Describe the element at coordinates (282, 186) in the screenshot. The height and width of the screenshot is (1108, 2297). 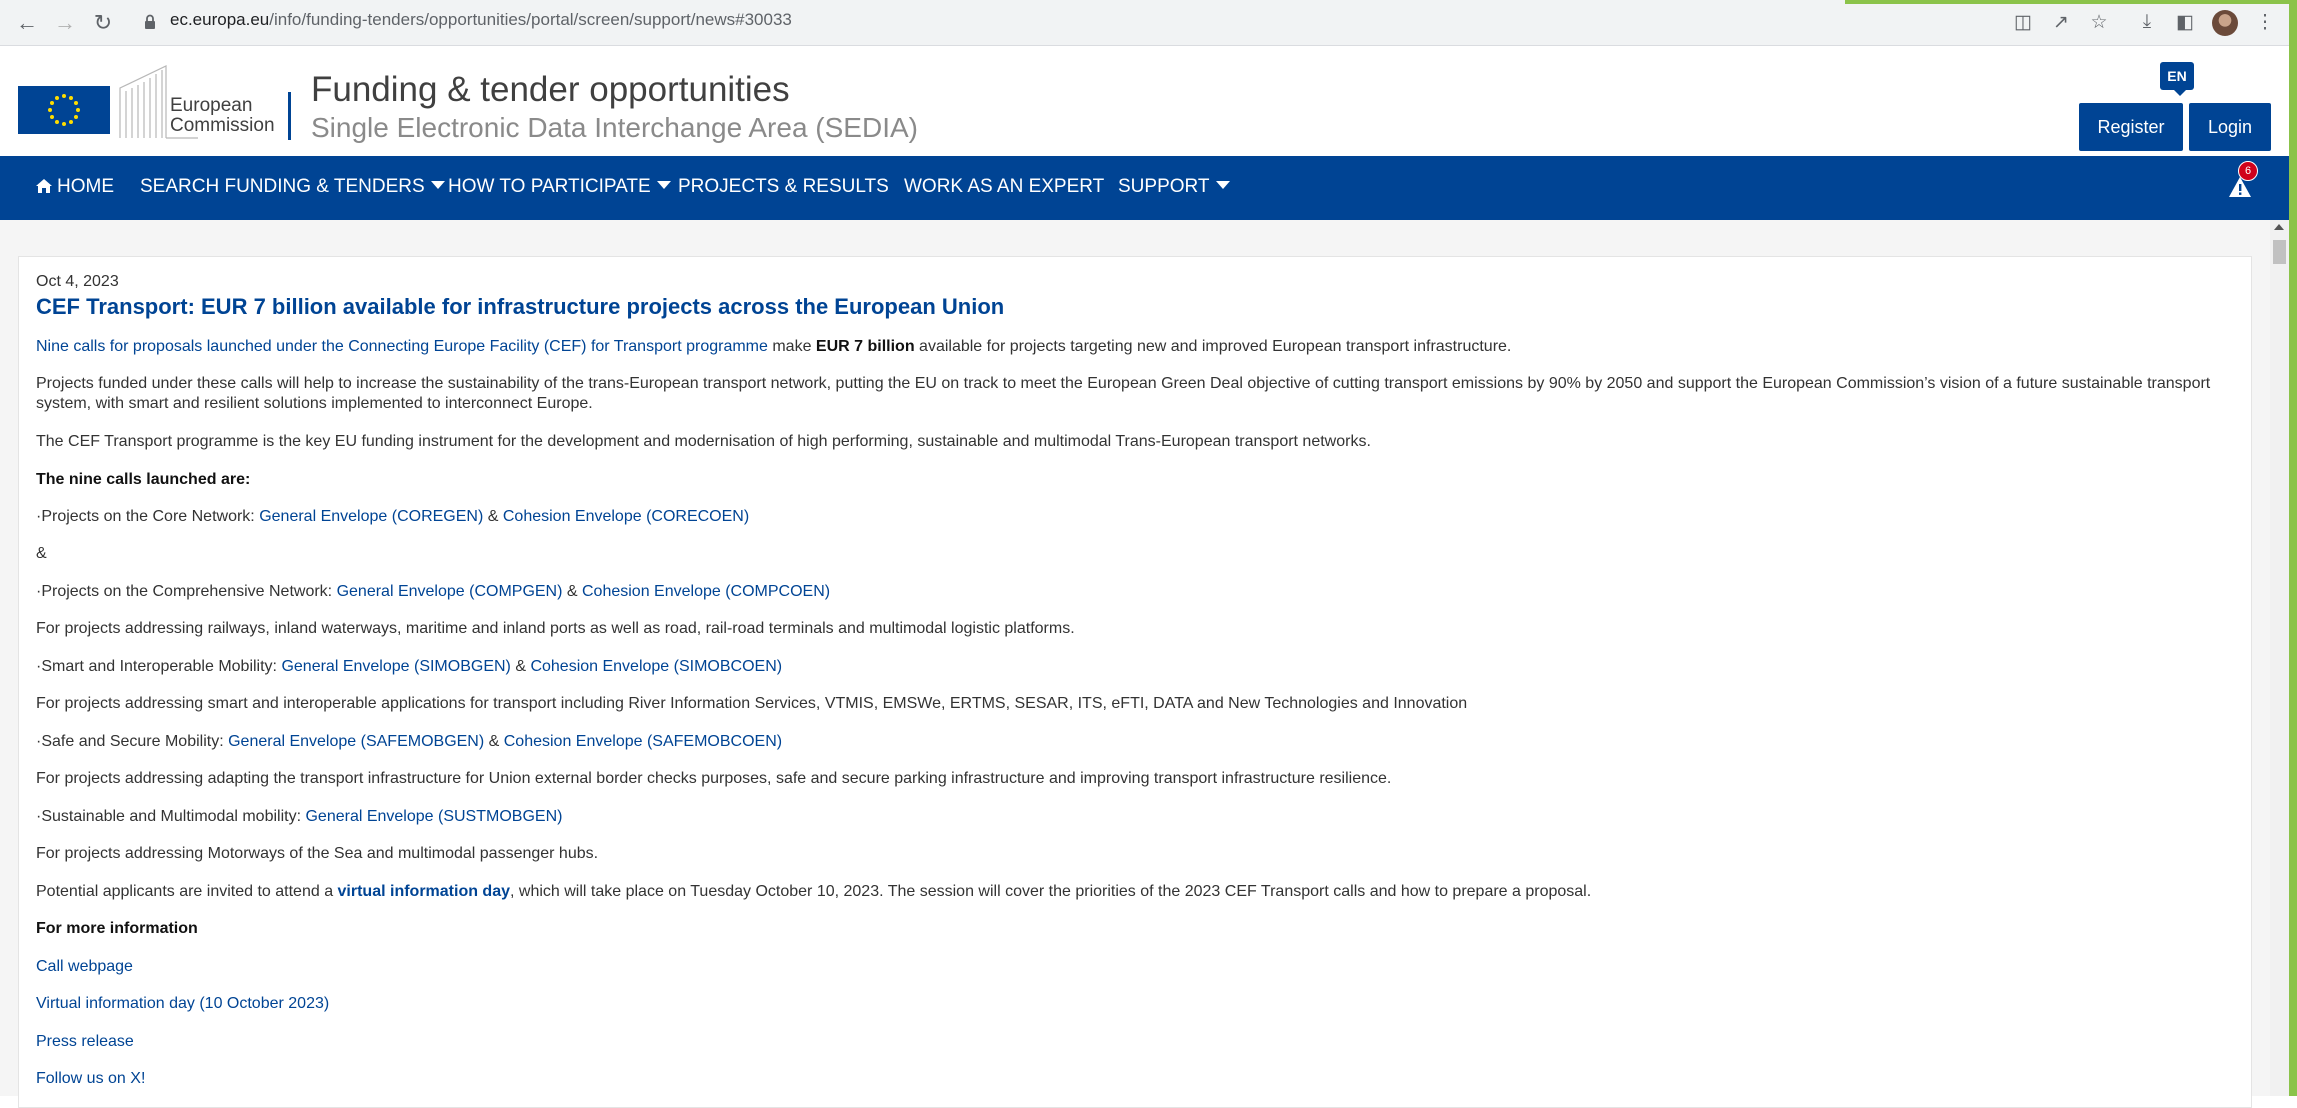
I see `nav-search-label: SEARCH FUNDING & TENDERS` at that location.